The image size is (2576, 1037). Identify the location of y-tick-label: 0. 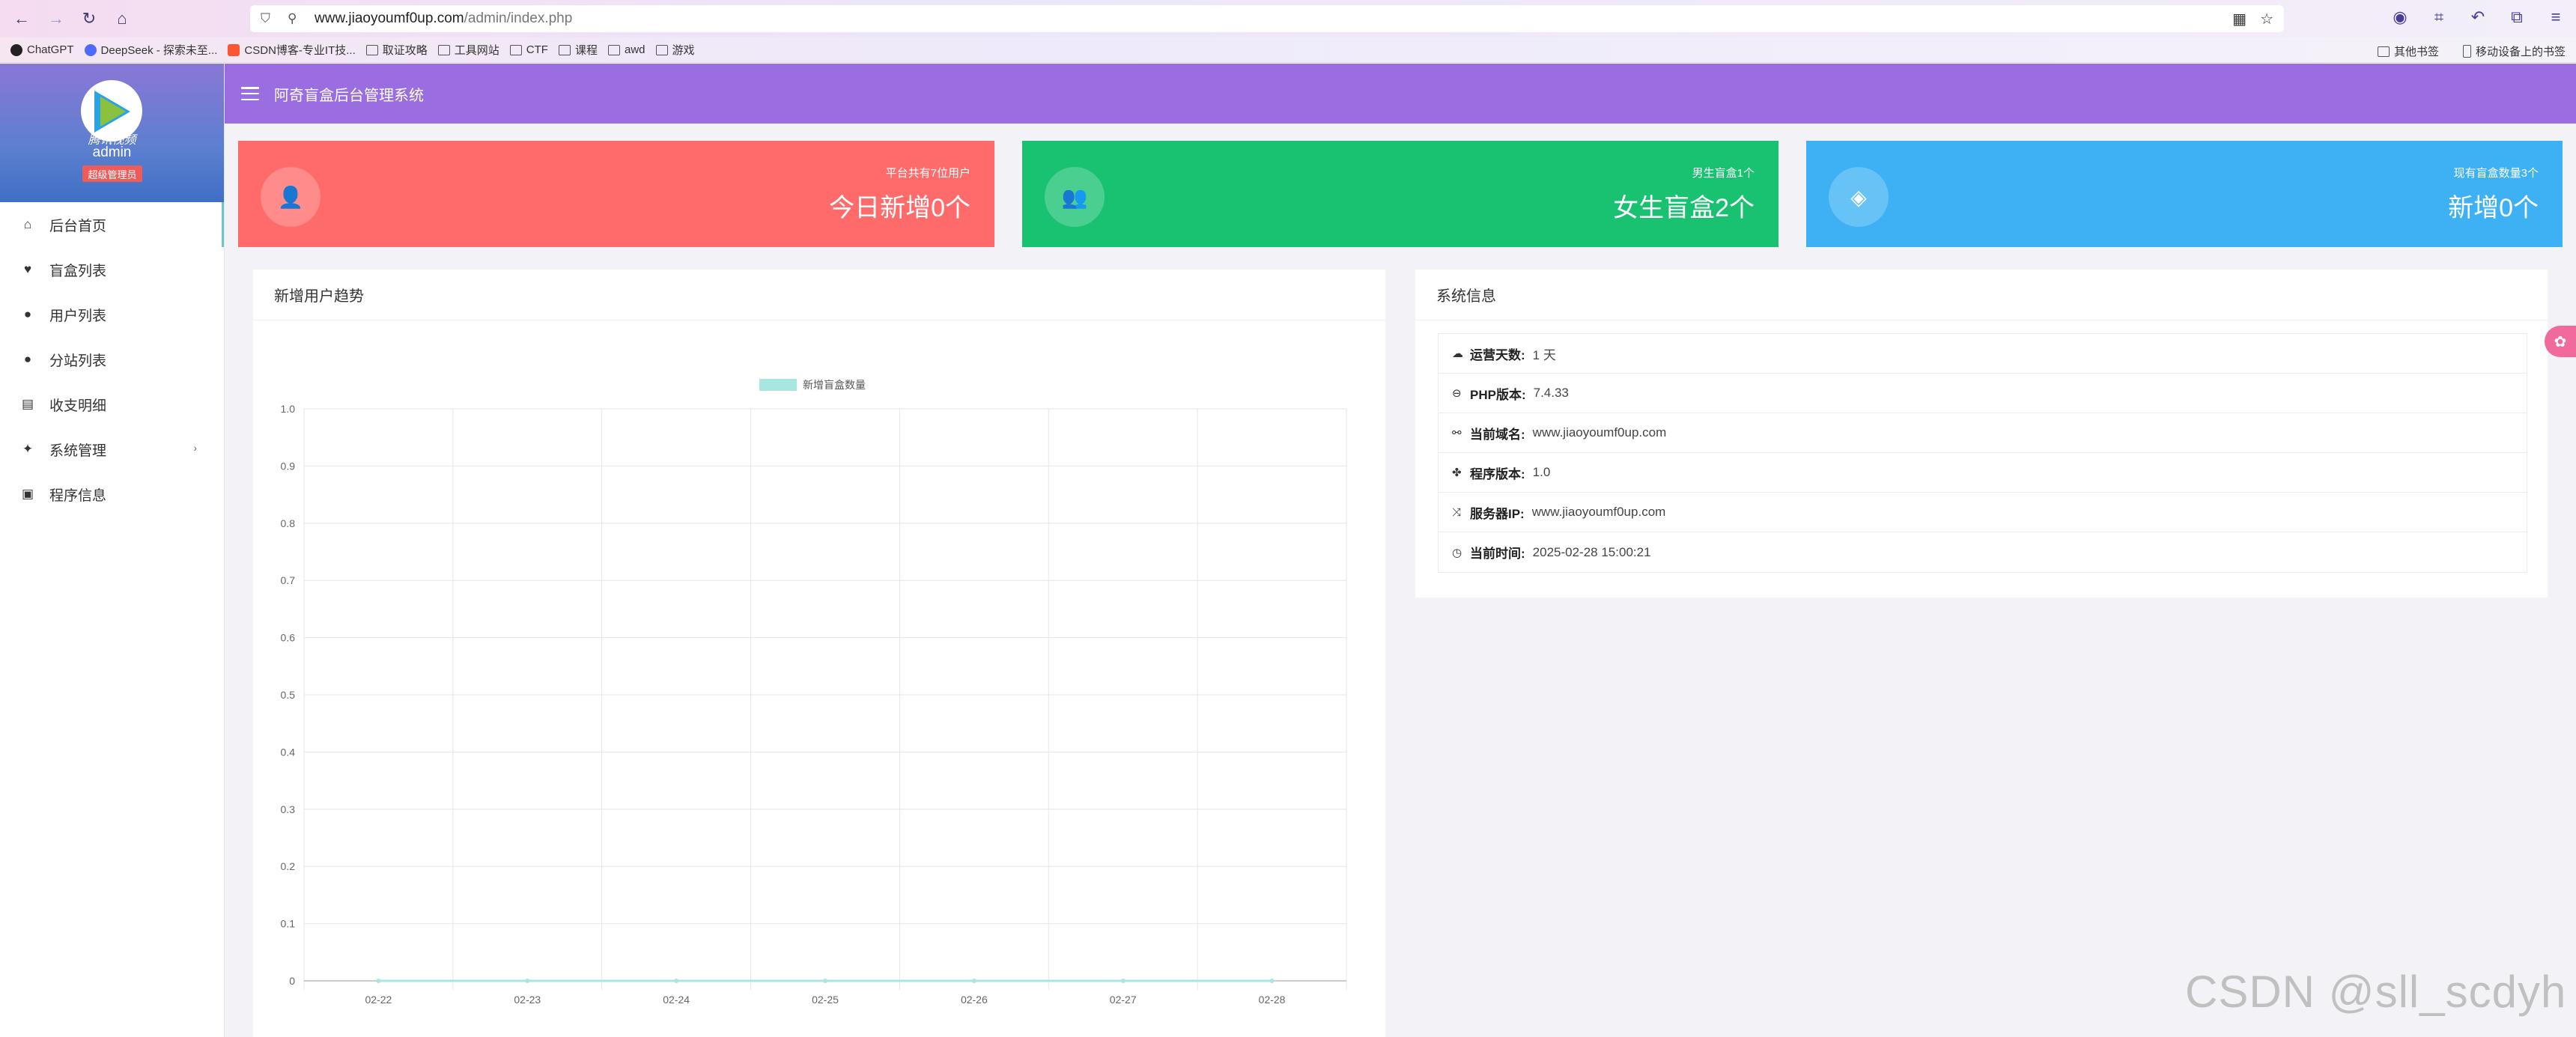
(292, 981).